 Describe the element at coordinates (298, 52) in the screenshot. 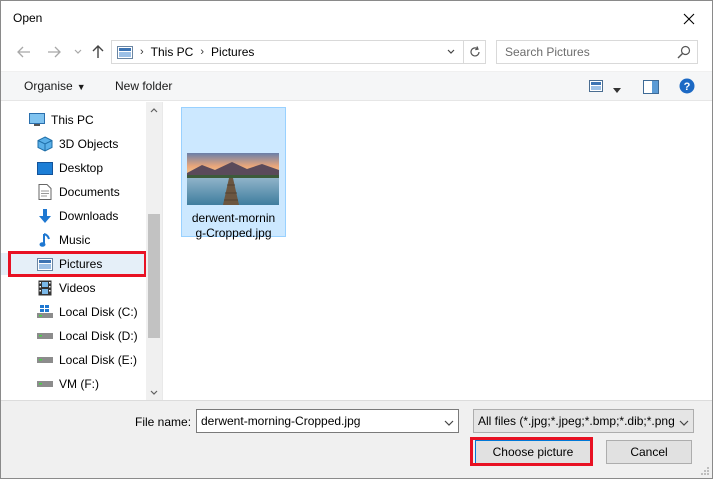

I see `address-bar: › This PC › Pictures` at that location.